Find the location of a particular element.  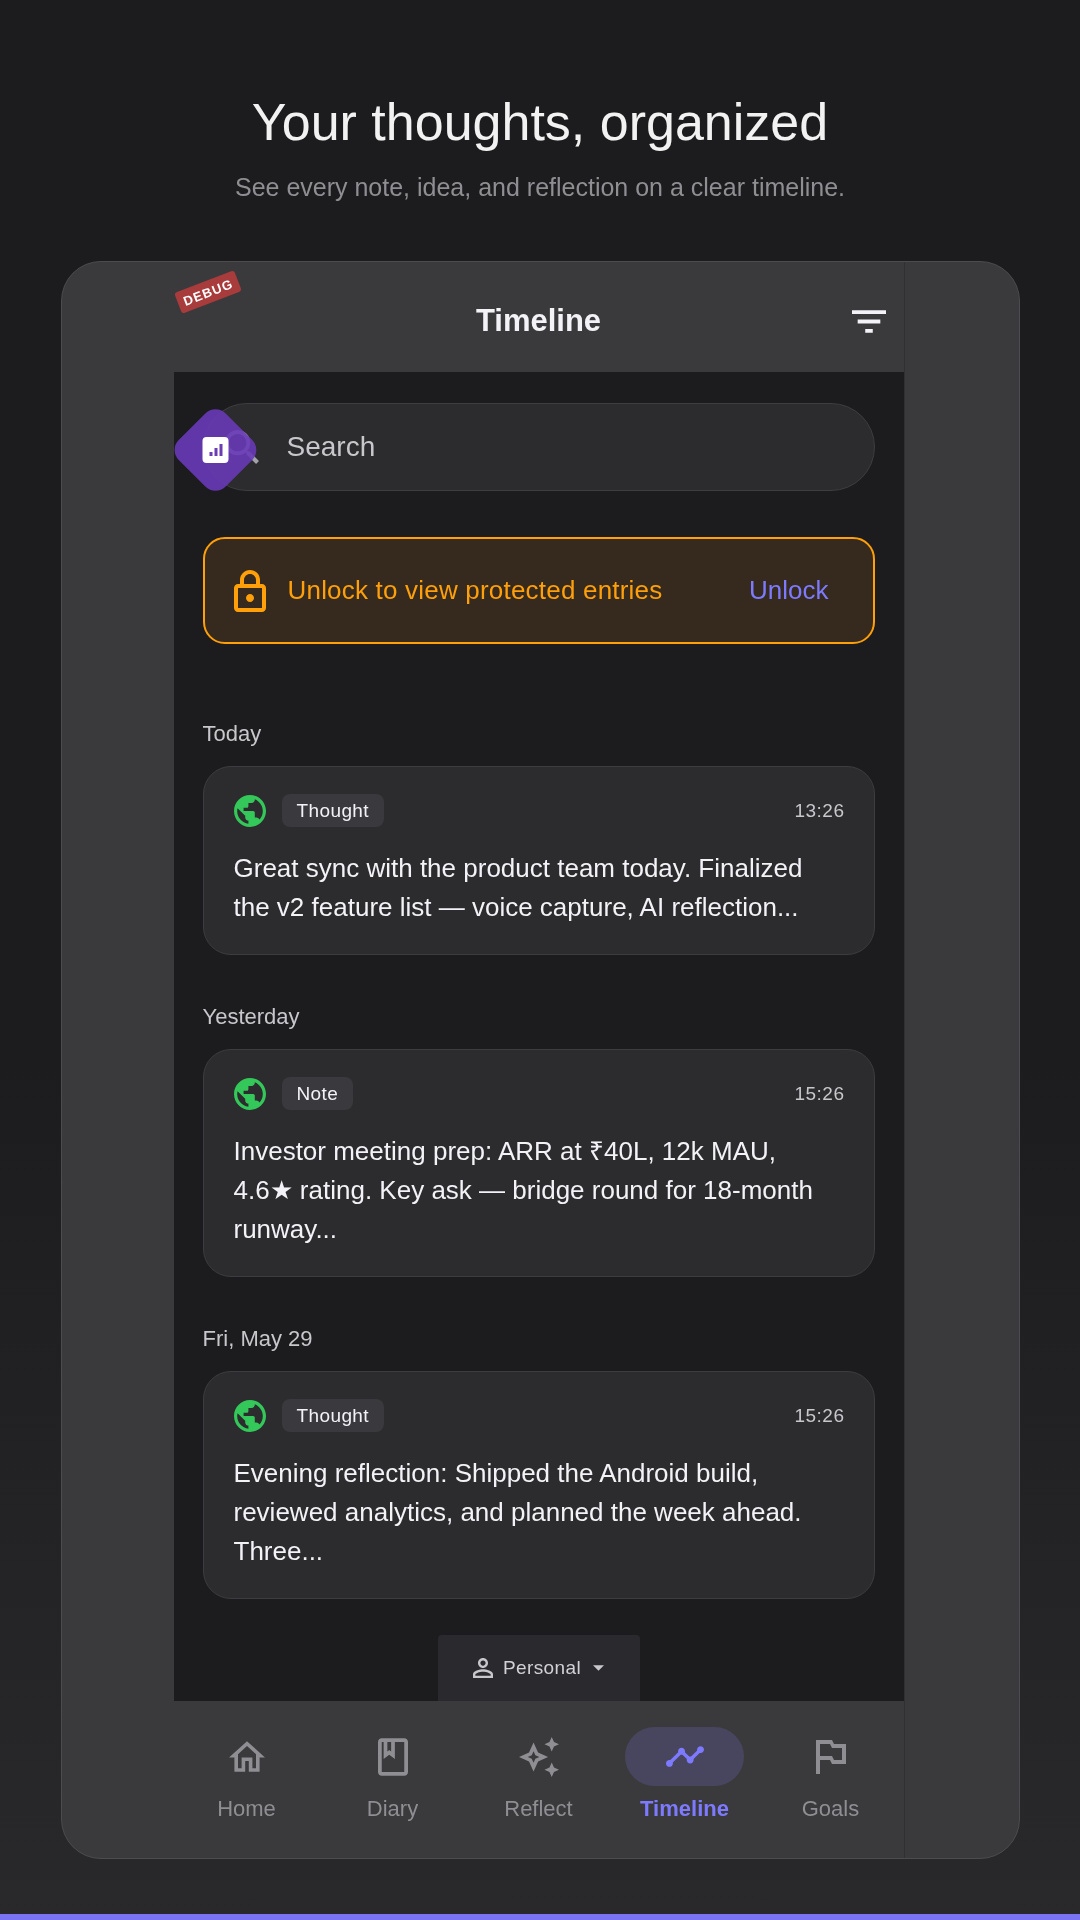

nav-tab: Reflect is located at coordinates (538, 1774).